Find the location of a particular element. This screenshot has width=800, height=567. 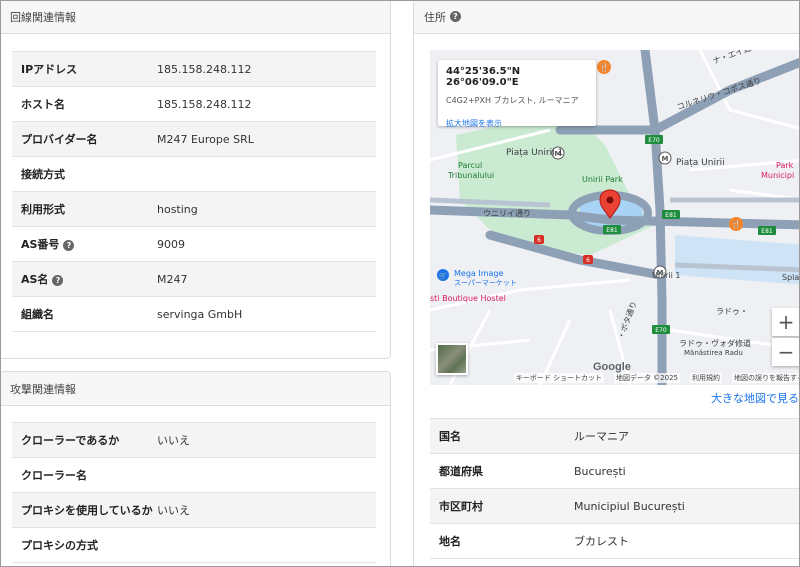

table-row: 接続方式 is located at coordinates (194, 174).